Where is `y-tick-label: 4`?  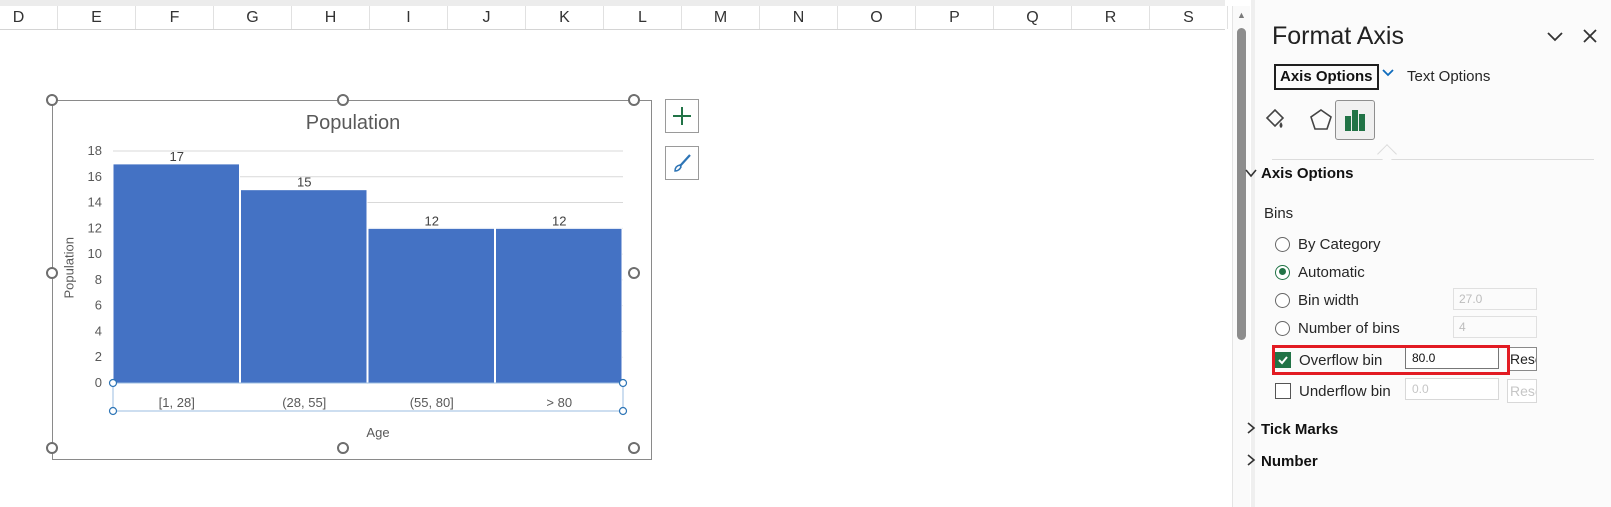 y-tick-label: 4 is located at coordinates (98, 330).